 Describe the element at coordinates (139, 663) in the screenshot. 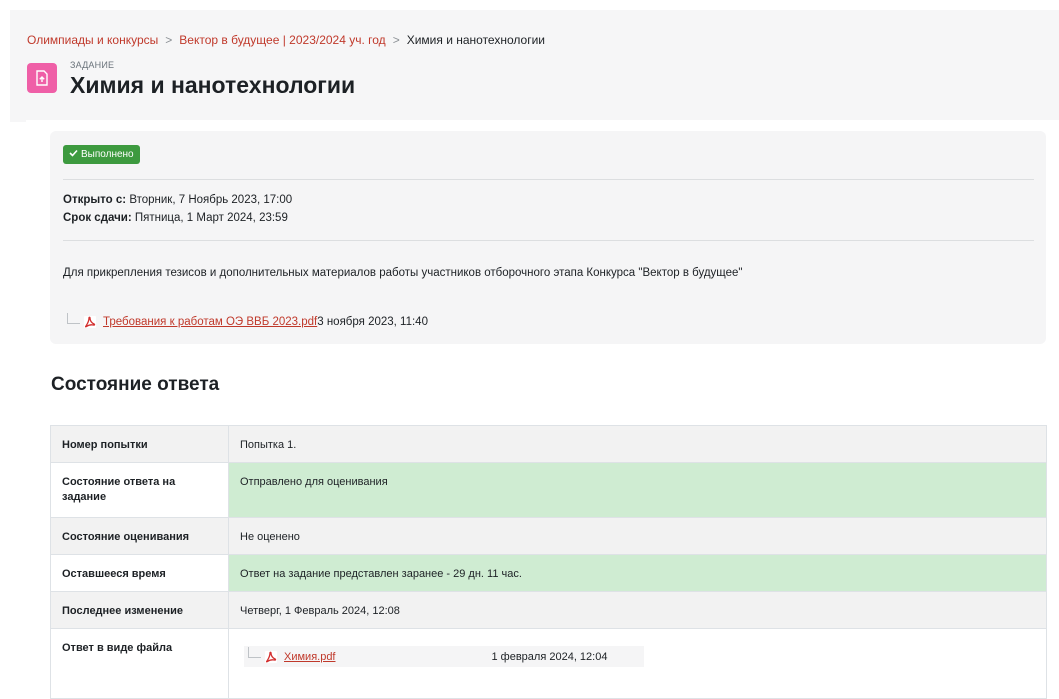

I see `row-label: Ответ в виде файла` at that location.